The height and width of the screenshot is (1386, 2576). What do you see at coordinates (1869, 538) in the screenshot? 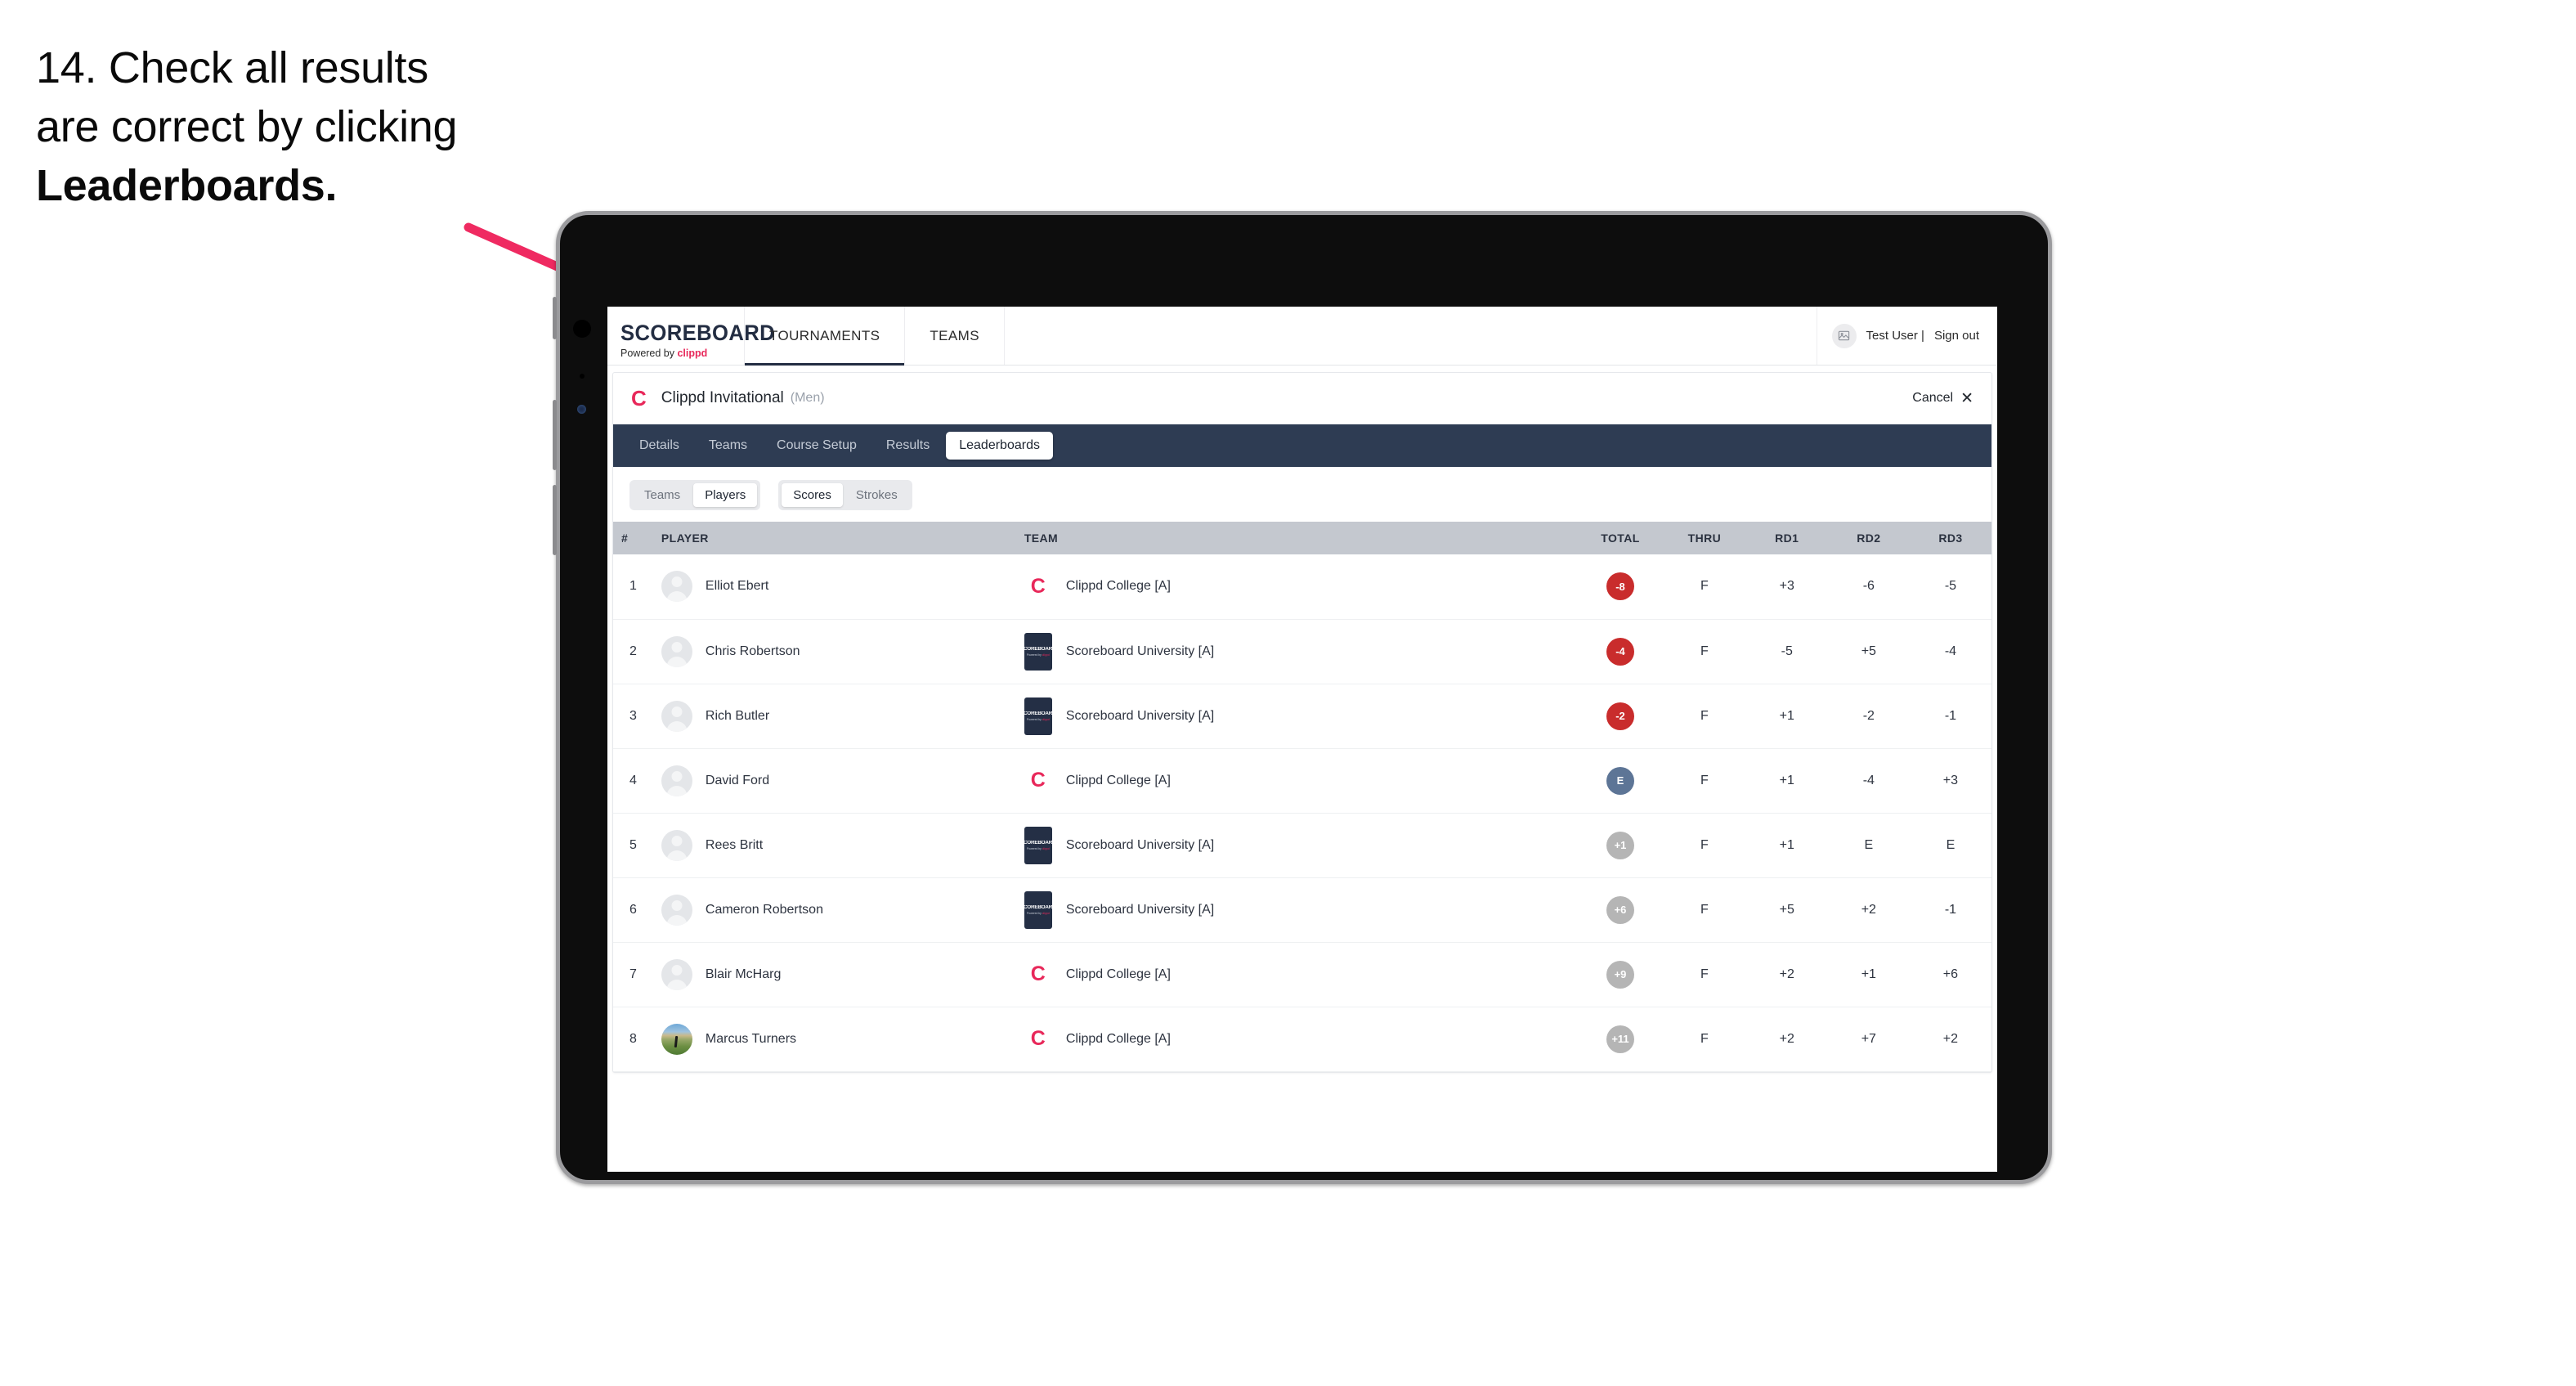
I see `column-header-rd2: RD2` at bounding box center [1869, 538].